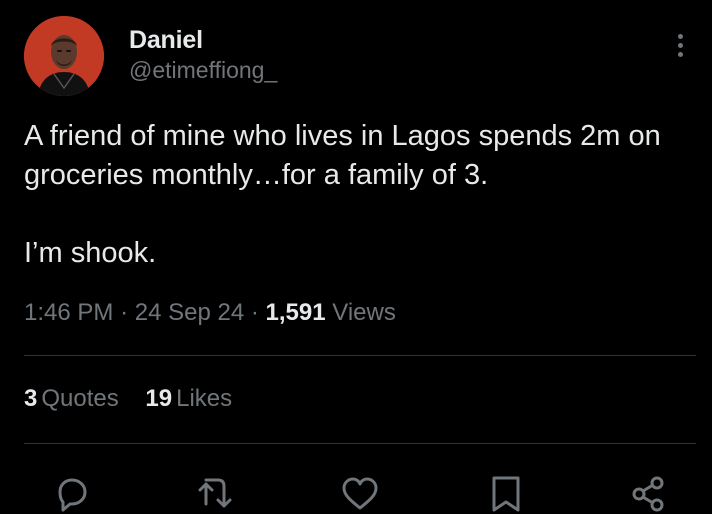 The image size is (712, 514). I want to click on display-name: Daniel, so click(166, 40).